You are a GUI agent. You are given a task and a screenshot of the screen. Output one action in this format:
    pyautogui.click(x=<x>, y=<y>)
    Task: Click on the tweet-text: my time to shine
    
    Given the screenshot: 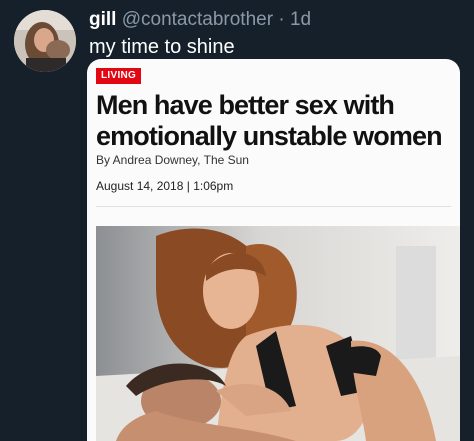 What is the action you would take?
    pyautogui.click(x=162, y=47)
    